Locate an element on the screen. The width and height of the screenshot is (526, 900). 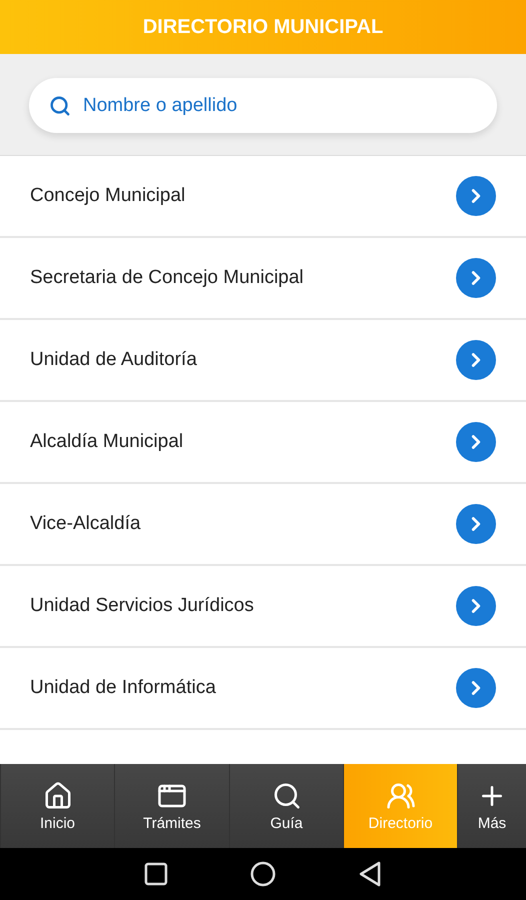
search-input: Nombre o apellido is located at coordinates (279, 106).